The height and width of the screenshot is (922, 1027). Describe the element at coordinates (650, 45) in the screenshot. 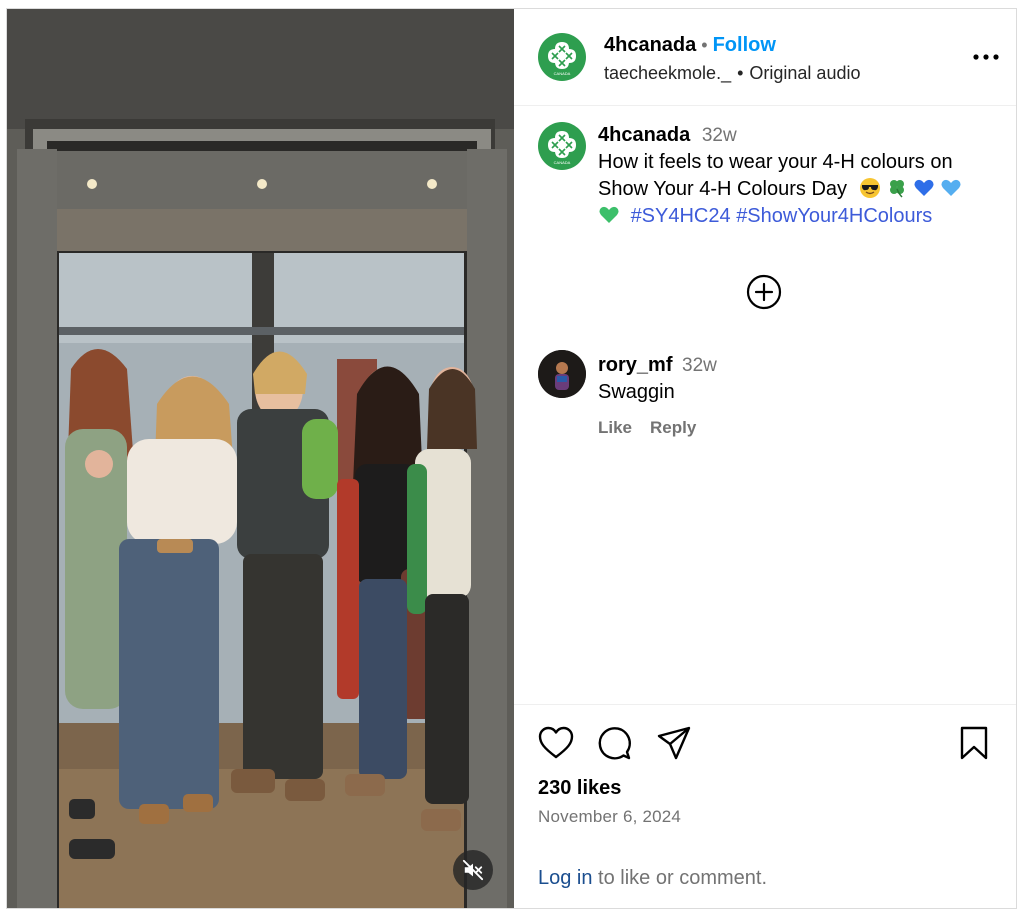

I see `post-username: 4hcanada` at that location.